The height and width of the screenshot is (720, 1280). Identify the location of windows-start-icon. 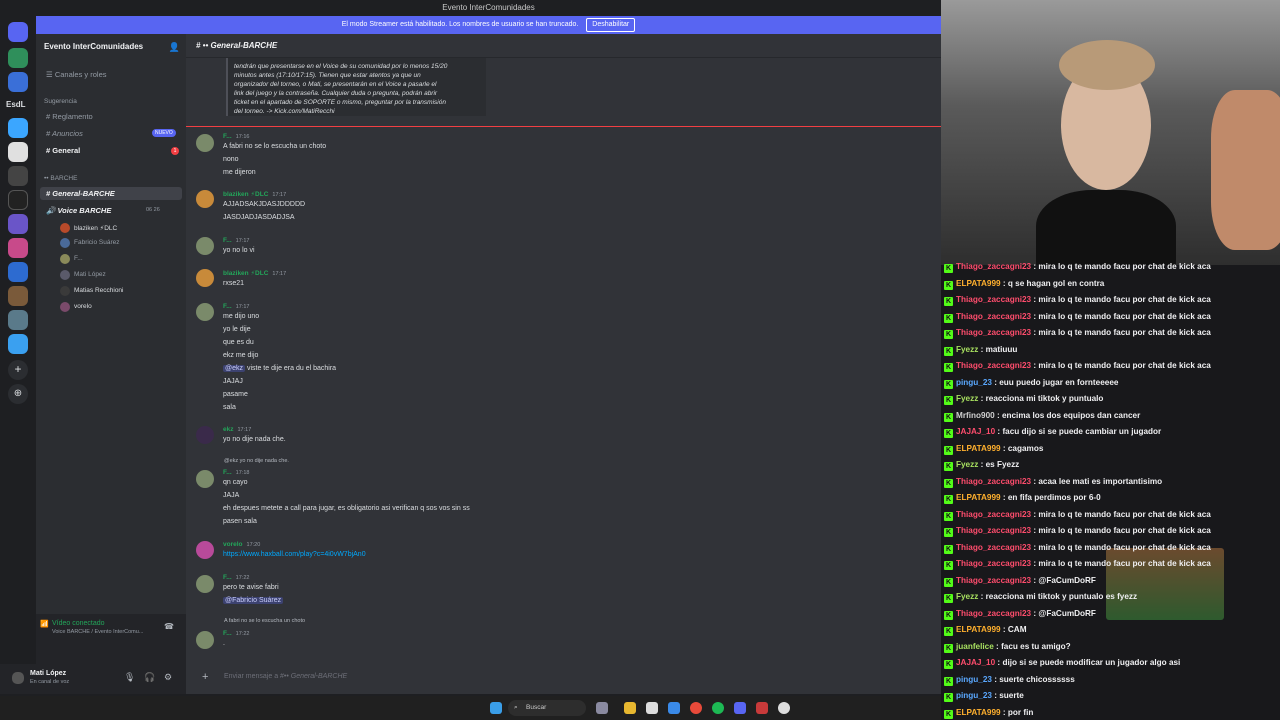
(496, 708).